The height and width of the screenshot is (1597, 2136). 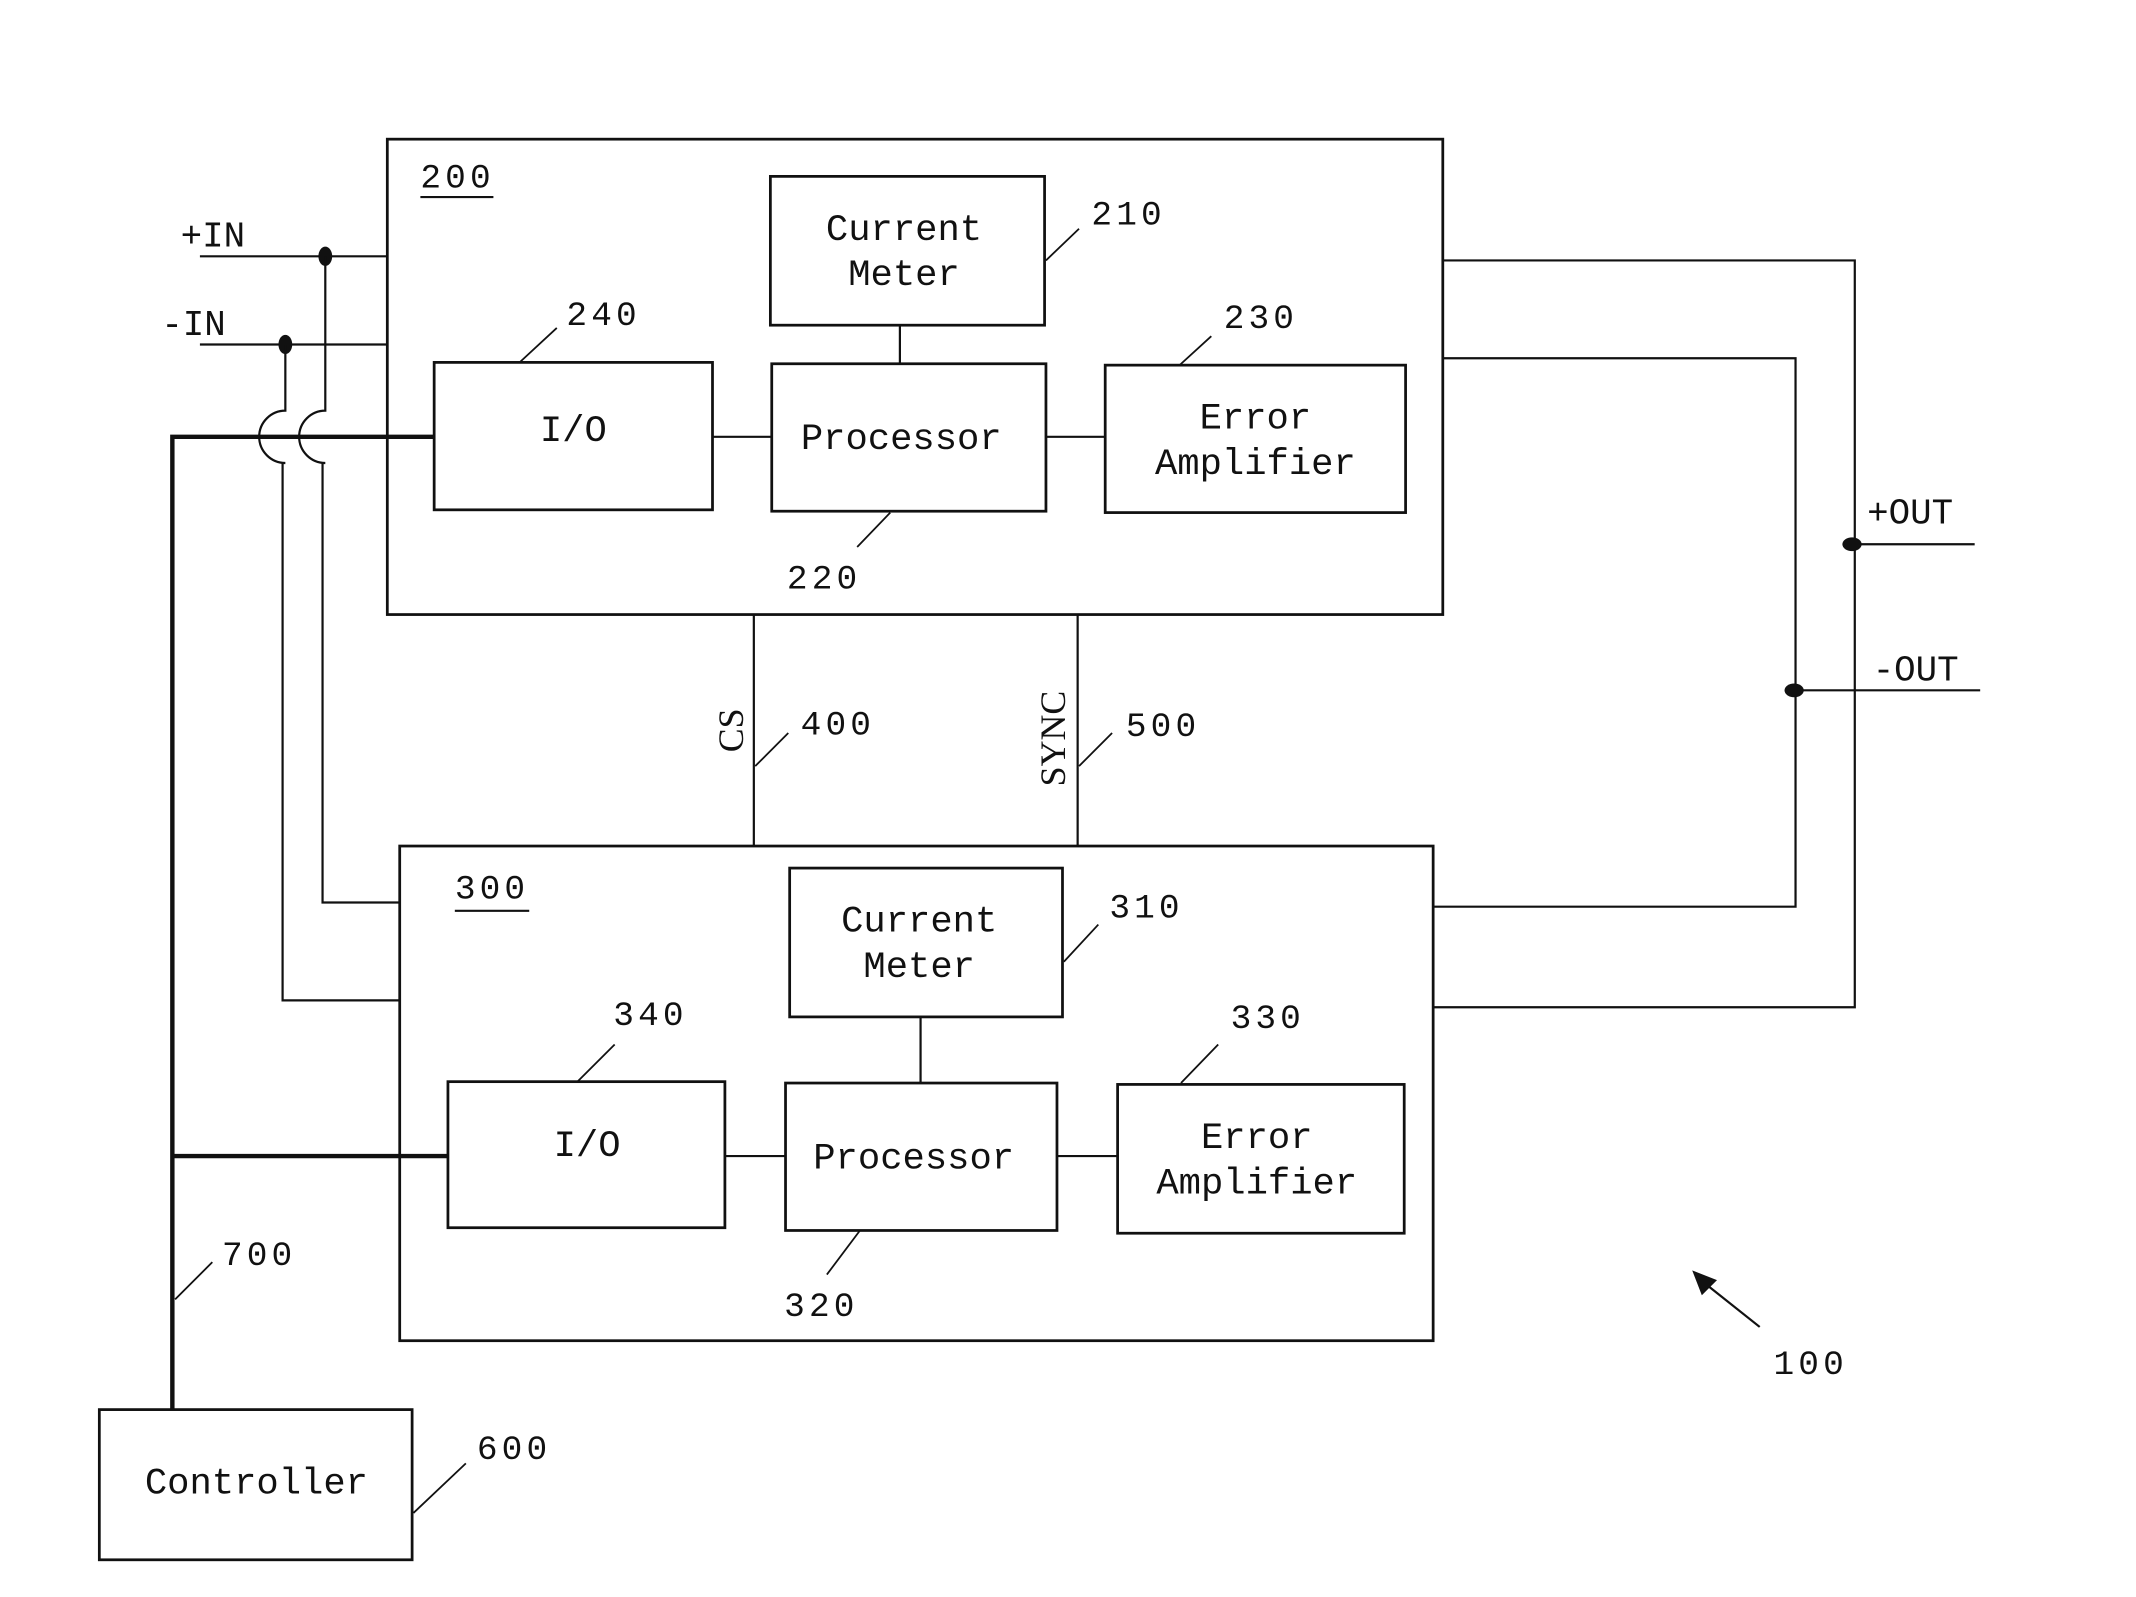 I want to click on error-amplifier-330-ref: 330, so click(x=1268, y=1019).